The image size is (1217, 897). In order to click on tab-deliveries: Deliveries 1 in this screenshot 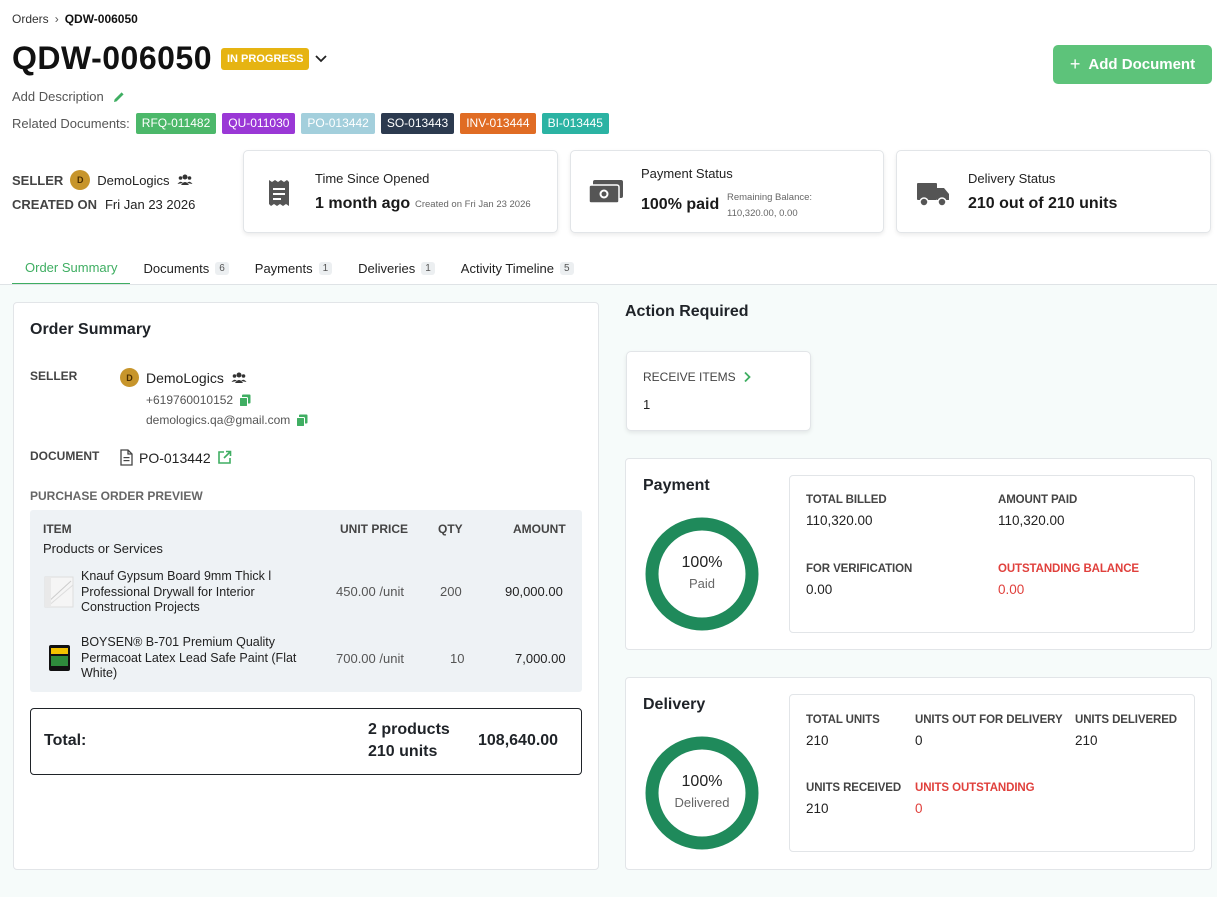, I will do `click(396, 268)`.